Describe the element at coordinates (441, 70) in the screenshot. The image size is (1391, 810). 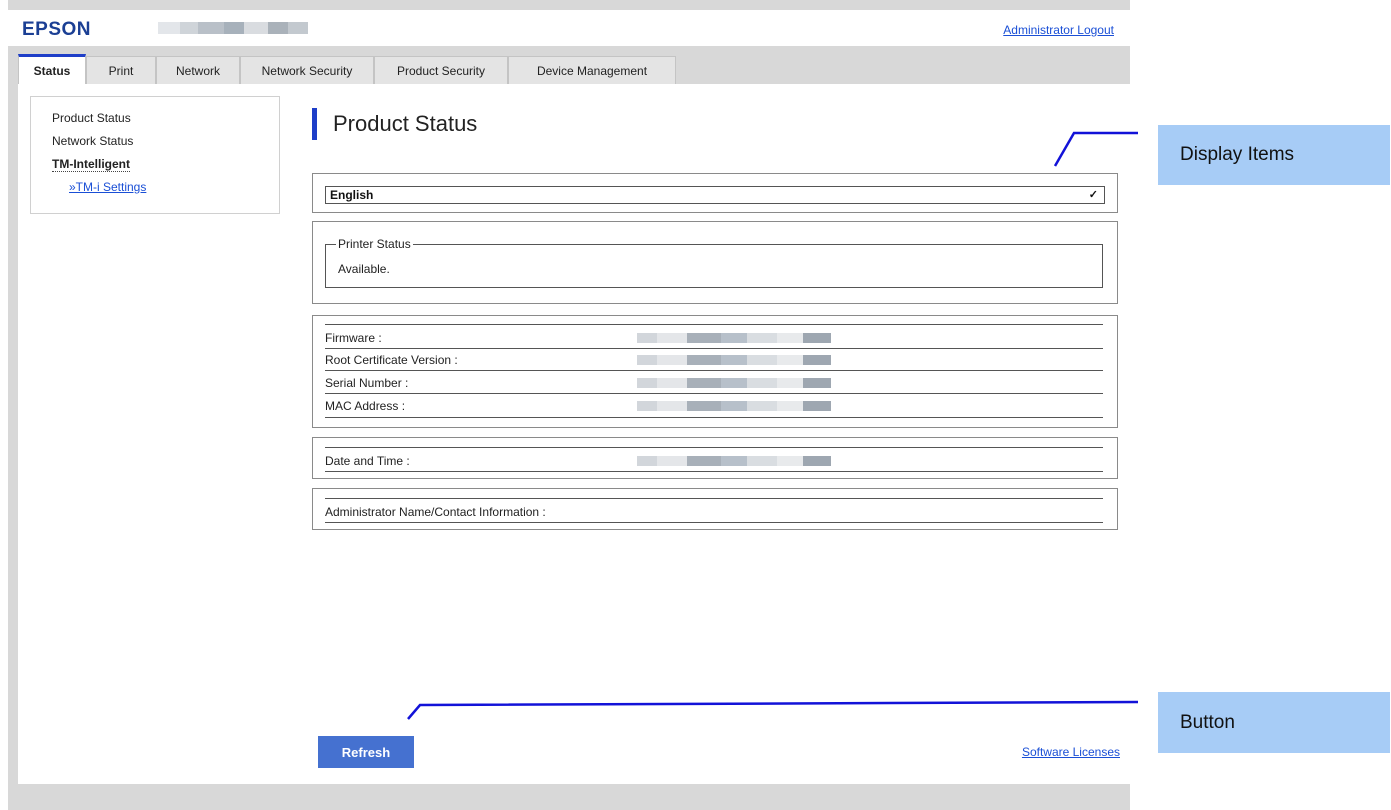
I see `tab-product-security: Product Security` at that location.